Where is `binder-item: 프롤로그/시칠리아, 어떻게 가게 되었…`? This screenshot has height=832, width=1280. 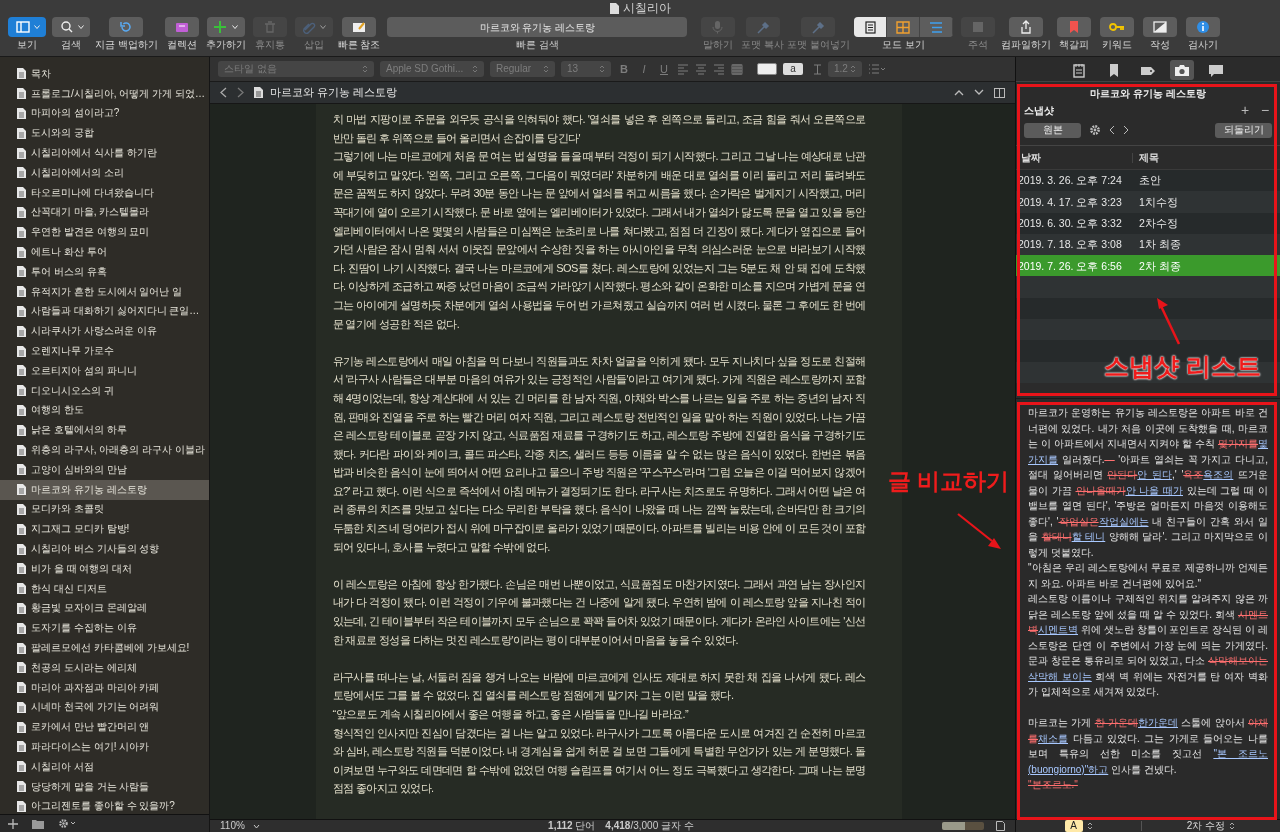
binder-item: 프롤로그/시칠리아, 어떻게 가게 되었… is located at coordinates (104, 93).